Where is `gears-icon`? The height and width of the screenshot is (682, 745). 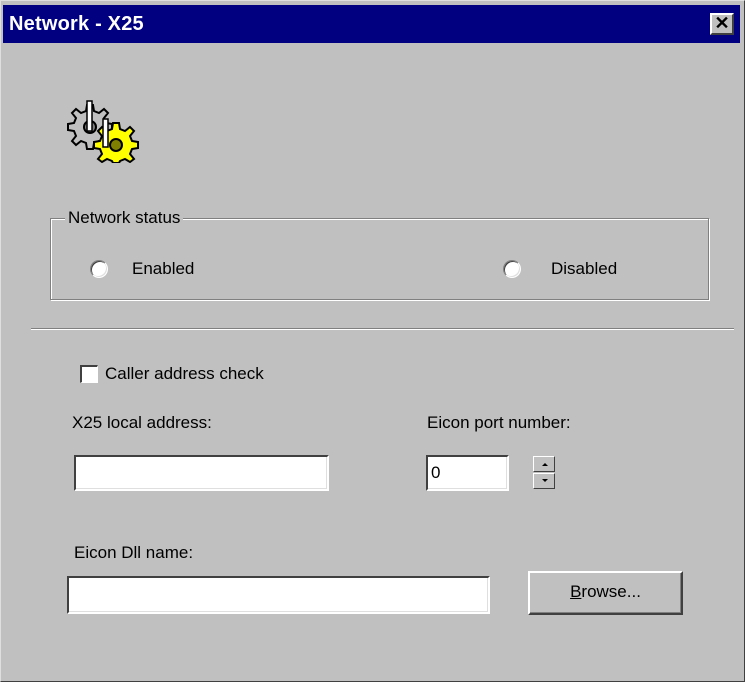 gears-icon is located at coordinates (103, 131).